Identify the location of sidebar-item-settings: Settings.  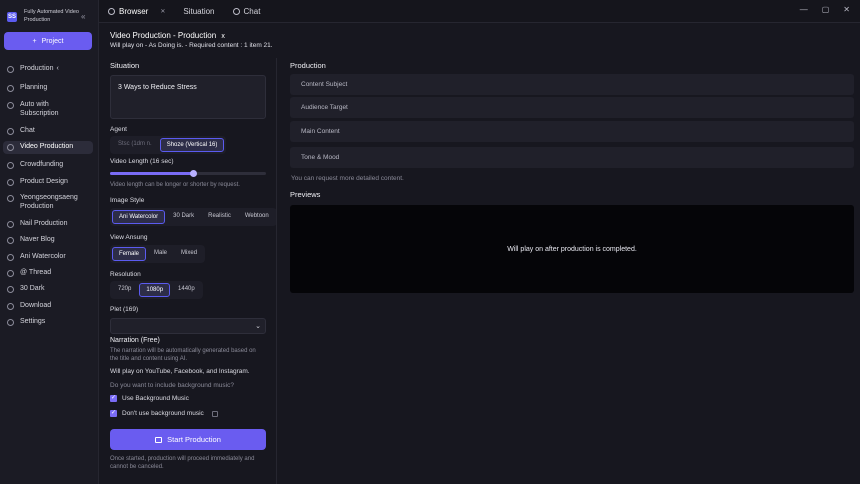
(48, 322).